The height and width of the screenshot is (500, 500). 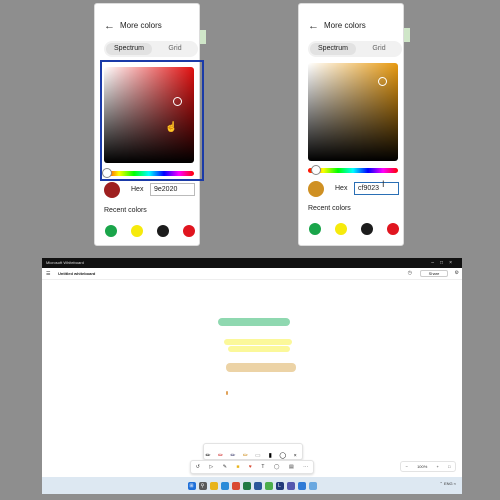 I want to click on highlighter-icon: ✏, so click(x=245, y=455).